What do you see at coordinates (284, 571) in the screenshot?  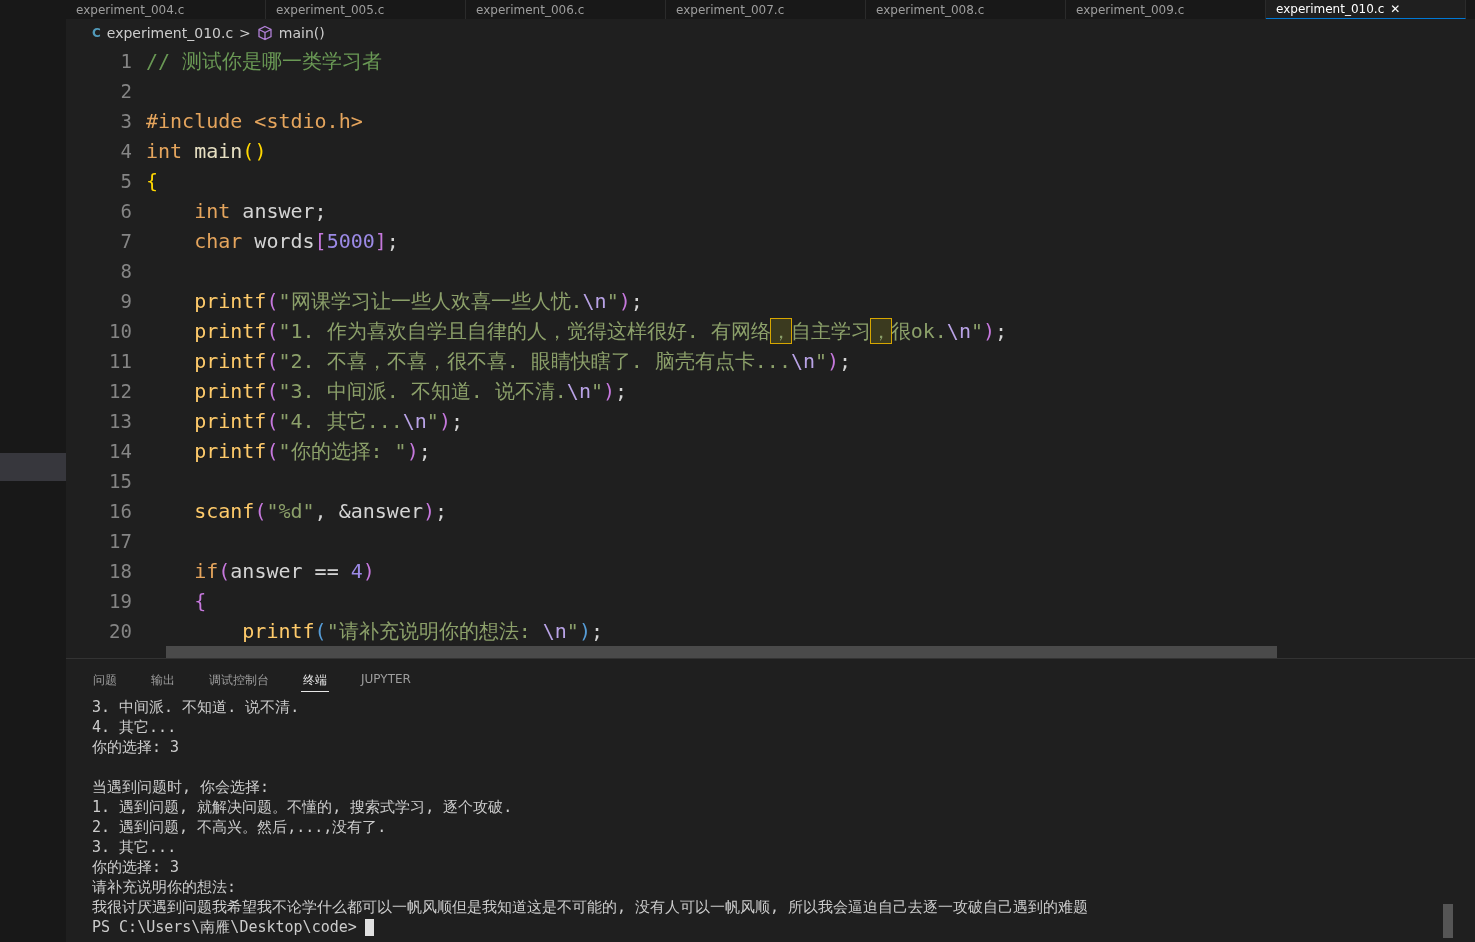 I see `code-line: if(answer == 4)` at bounding box center [284, 571].